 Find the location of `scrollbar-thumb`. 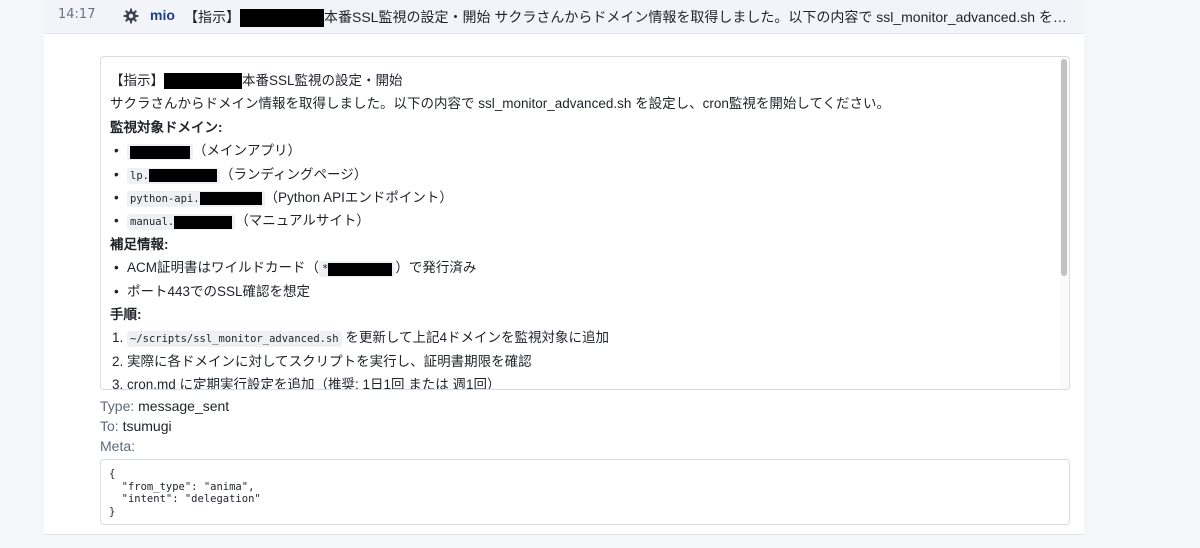

scrollbar-thumb is located at coordinates (1064, 167).